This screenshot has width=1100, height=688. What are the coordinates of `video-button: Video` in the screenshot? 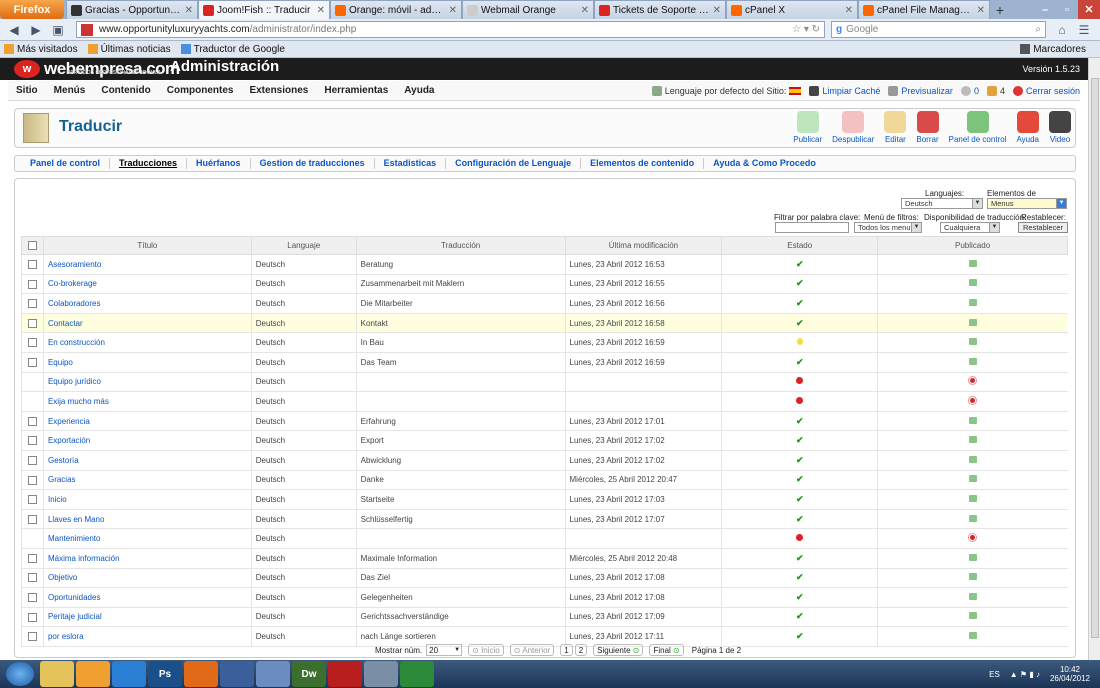 It's located at (1060, 127).